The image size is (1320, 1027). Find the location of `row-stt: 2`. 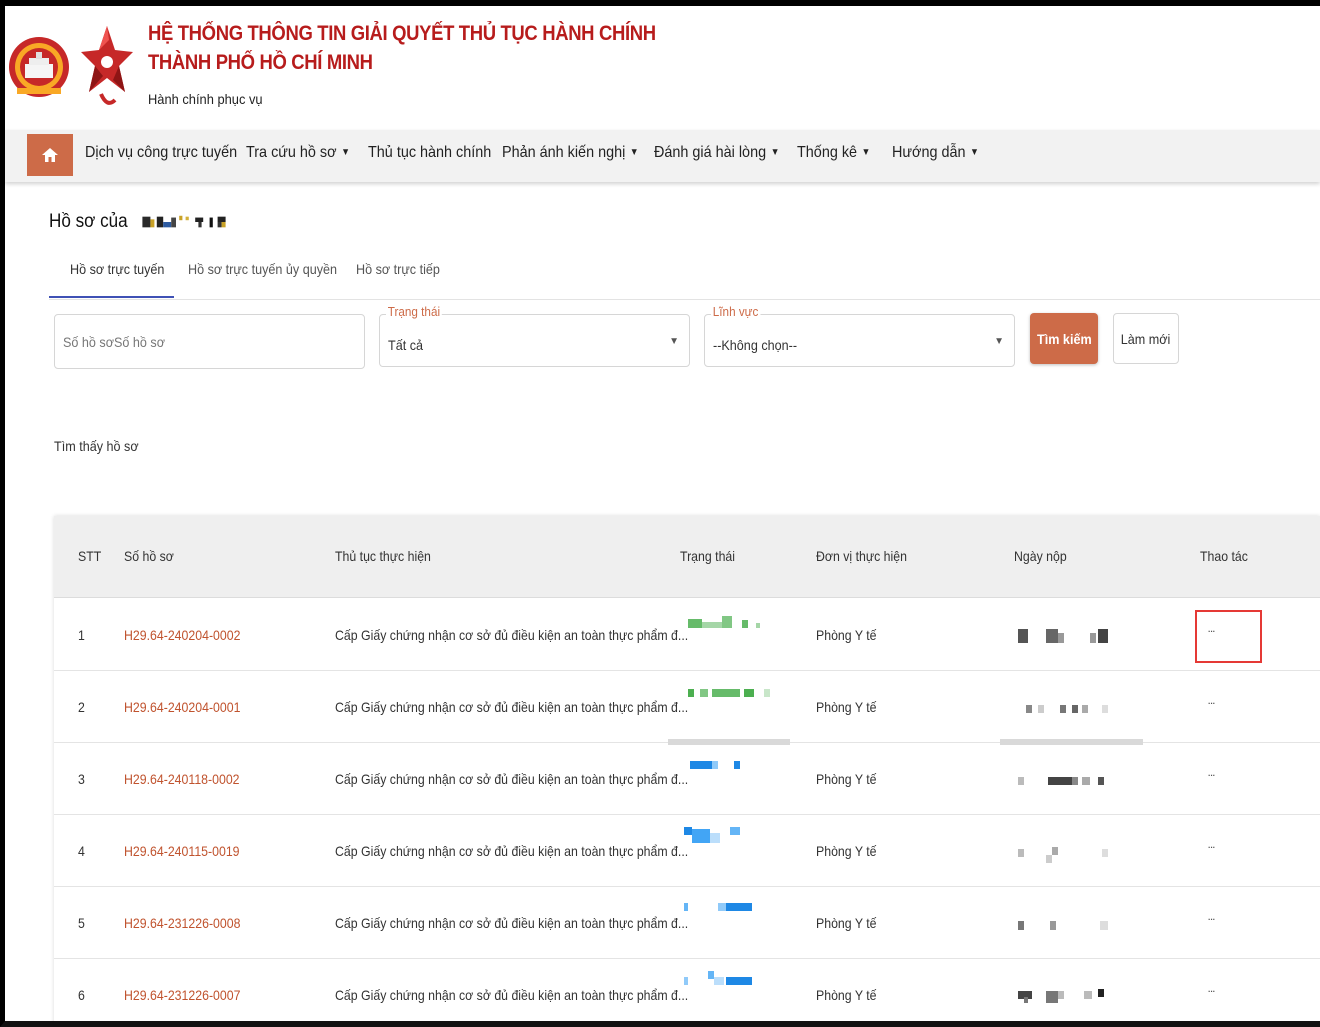

row-stt: 2 is located at coordinates (81, 707).